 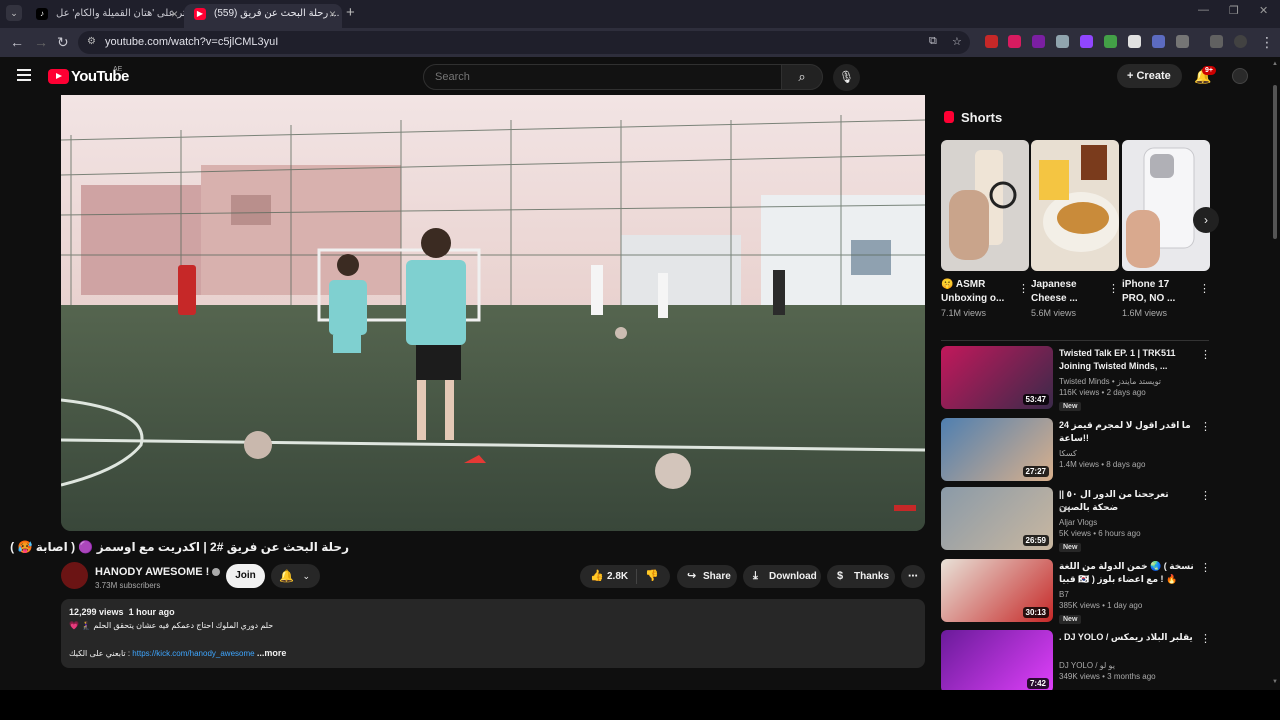 I want to click on region-code: AE, so click(x=118, y=69).